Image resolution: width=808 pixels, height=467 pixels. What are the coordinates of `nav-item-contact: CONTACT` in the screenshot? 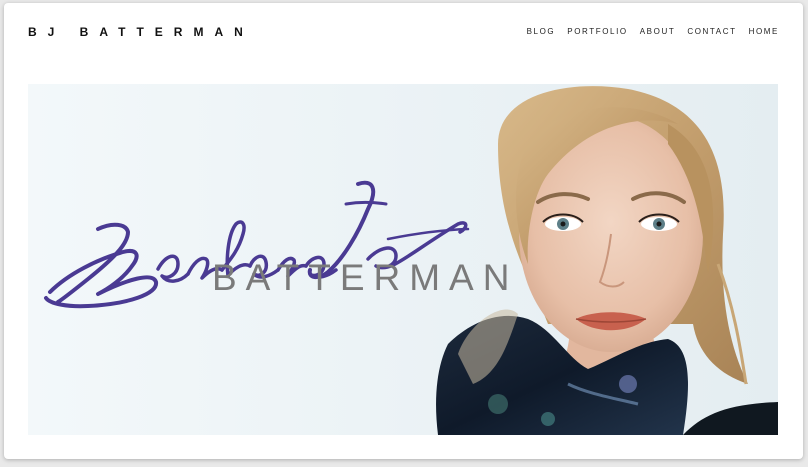 It's located at (711, 31).